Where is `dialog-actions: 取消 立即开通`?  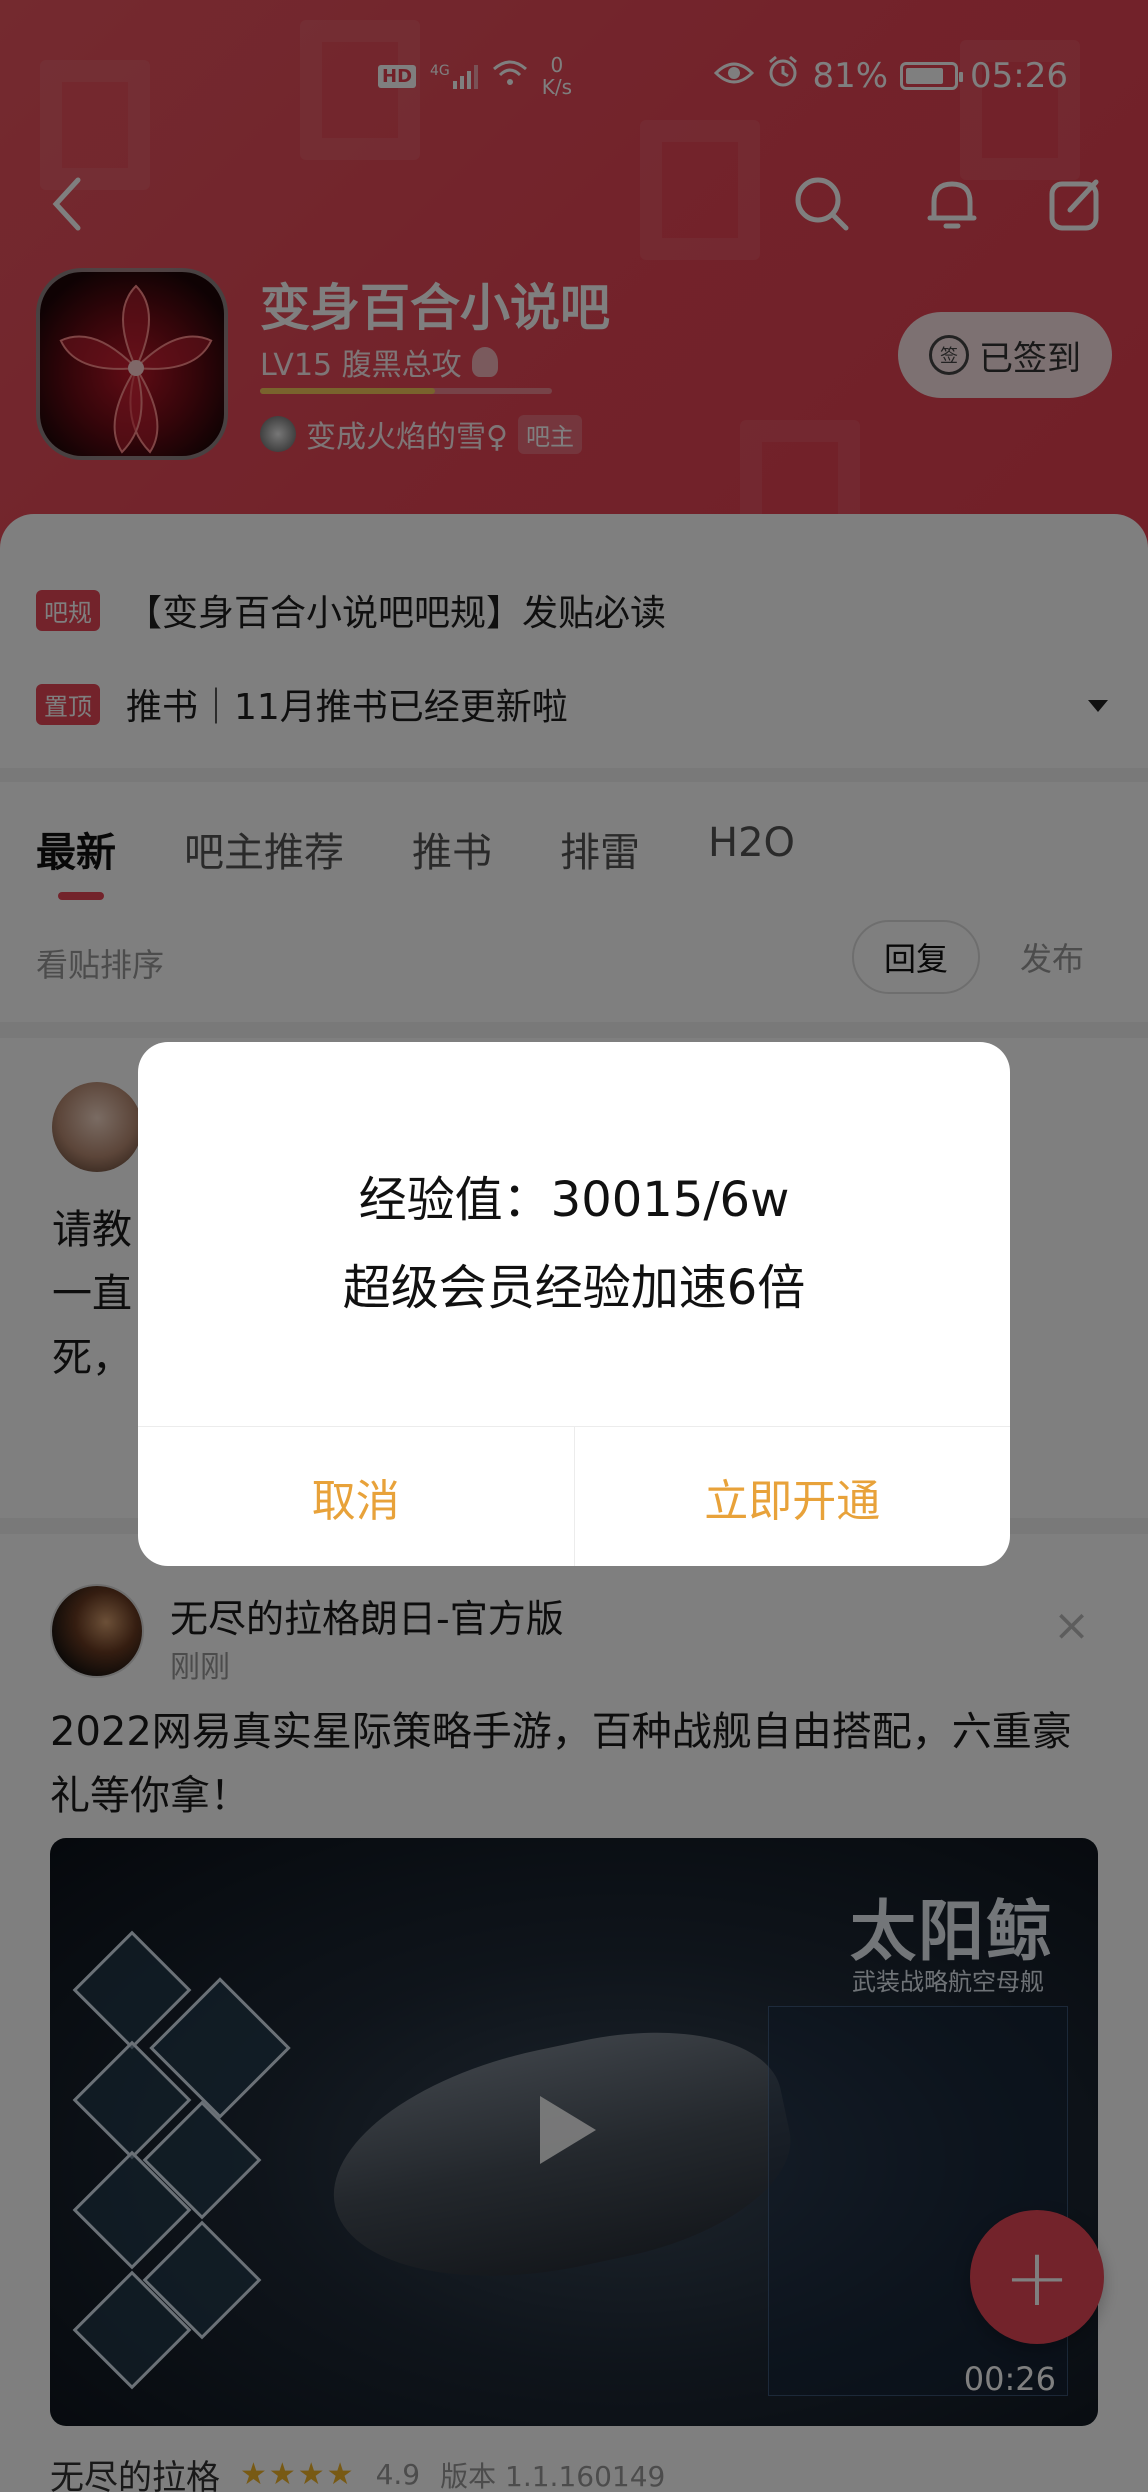
dialog-actions: 取消 立即开通 is located at coordinates (574, 1496).